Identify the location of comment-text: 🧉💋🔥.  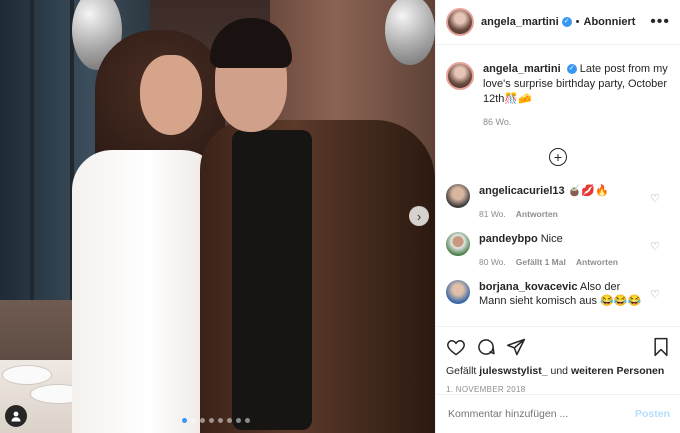
(588, 191).